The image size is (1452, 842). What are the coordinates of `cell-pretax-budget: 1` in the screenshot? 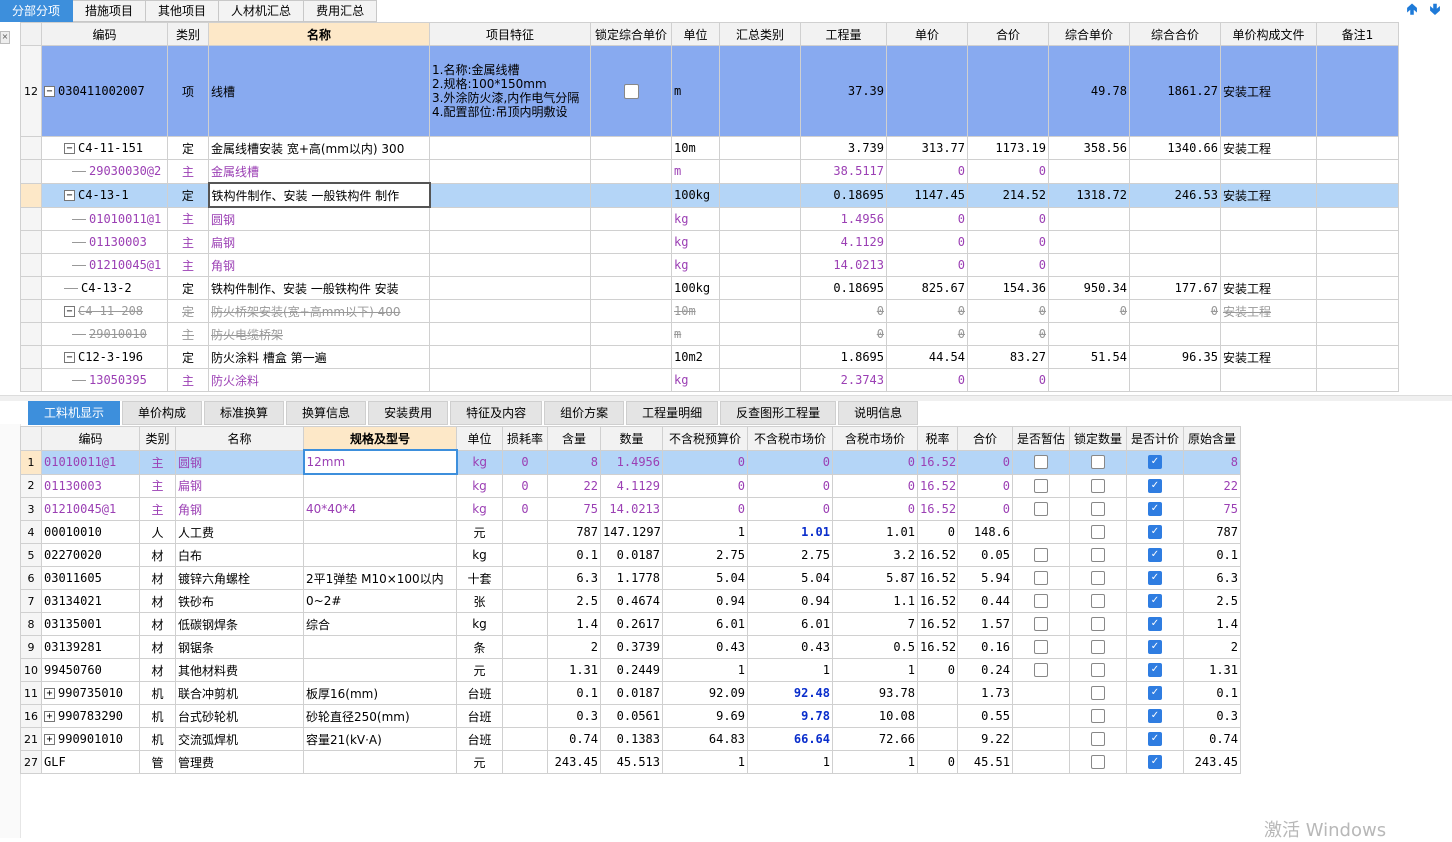 It's located at (705, 762).